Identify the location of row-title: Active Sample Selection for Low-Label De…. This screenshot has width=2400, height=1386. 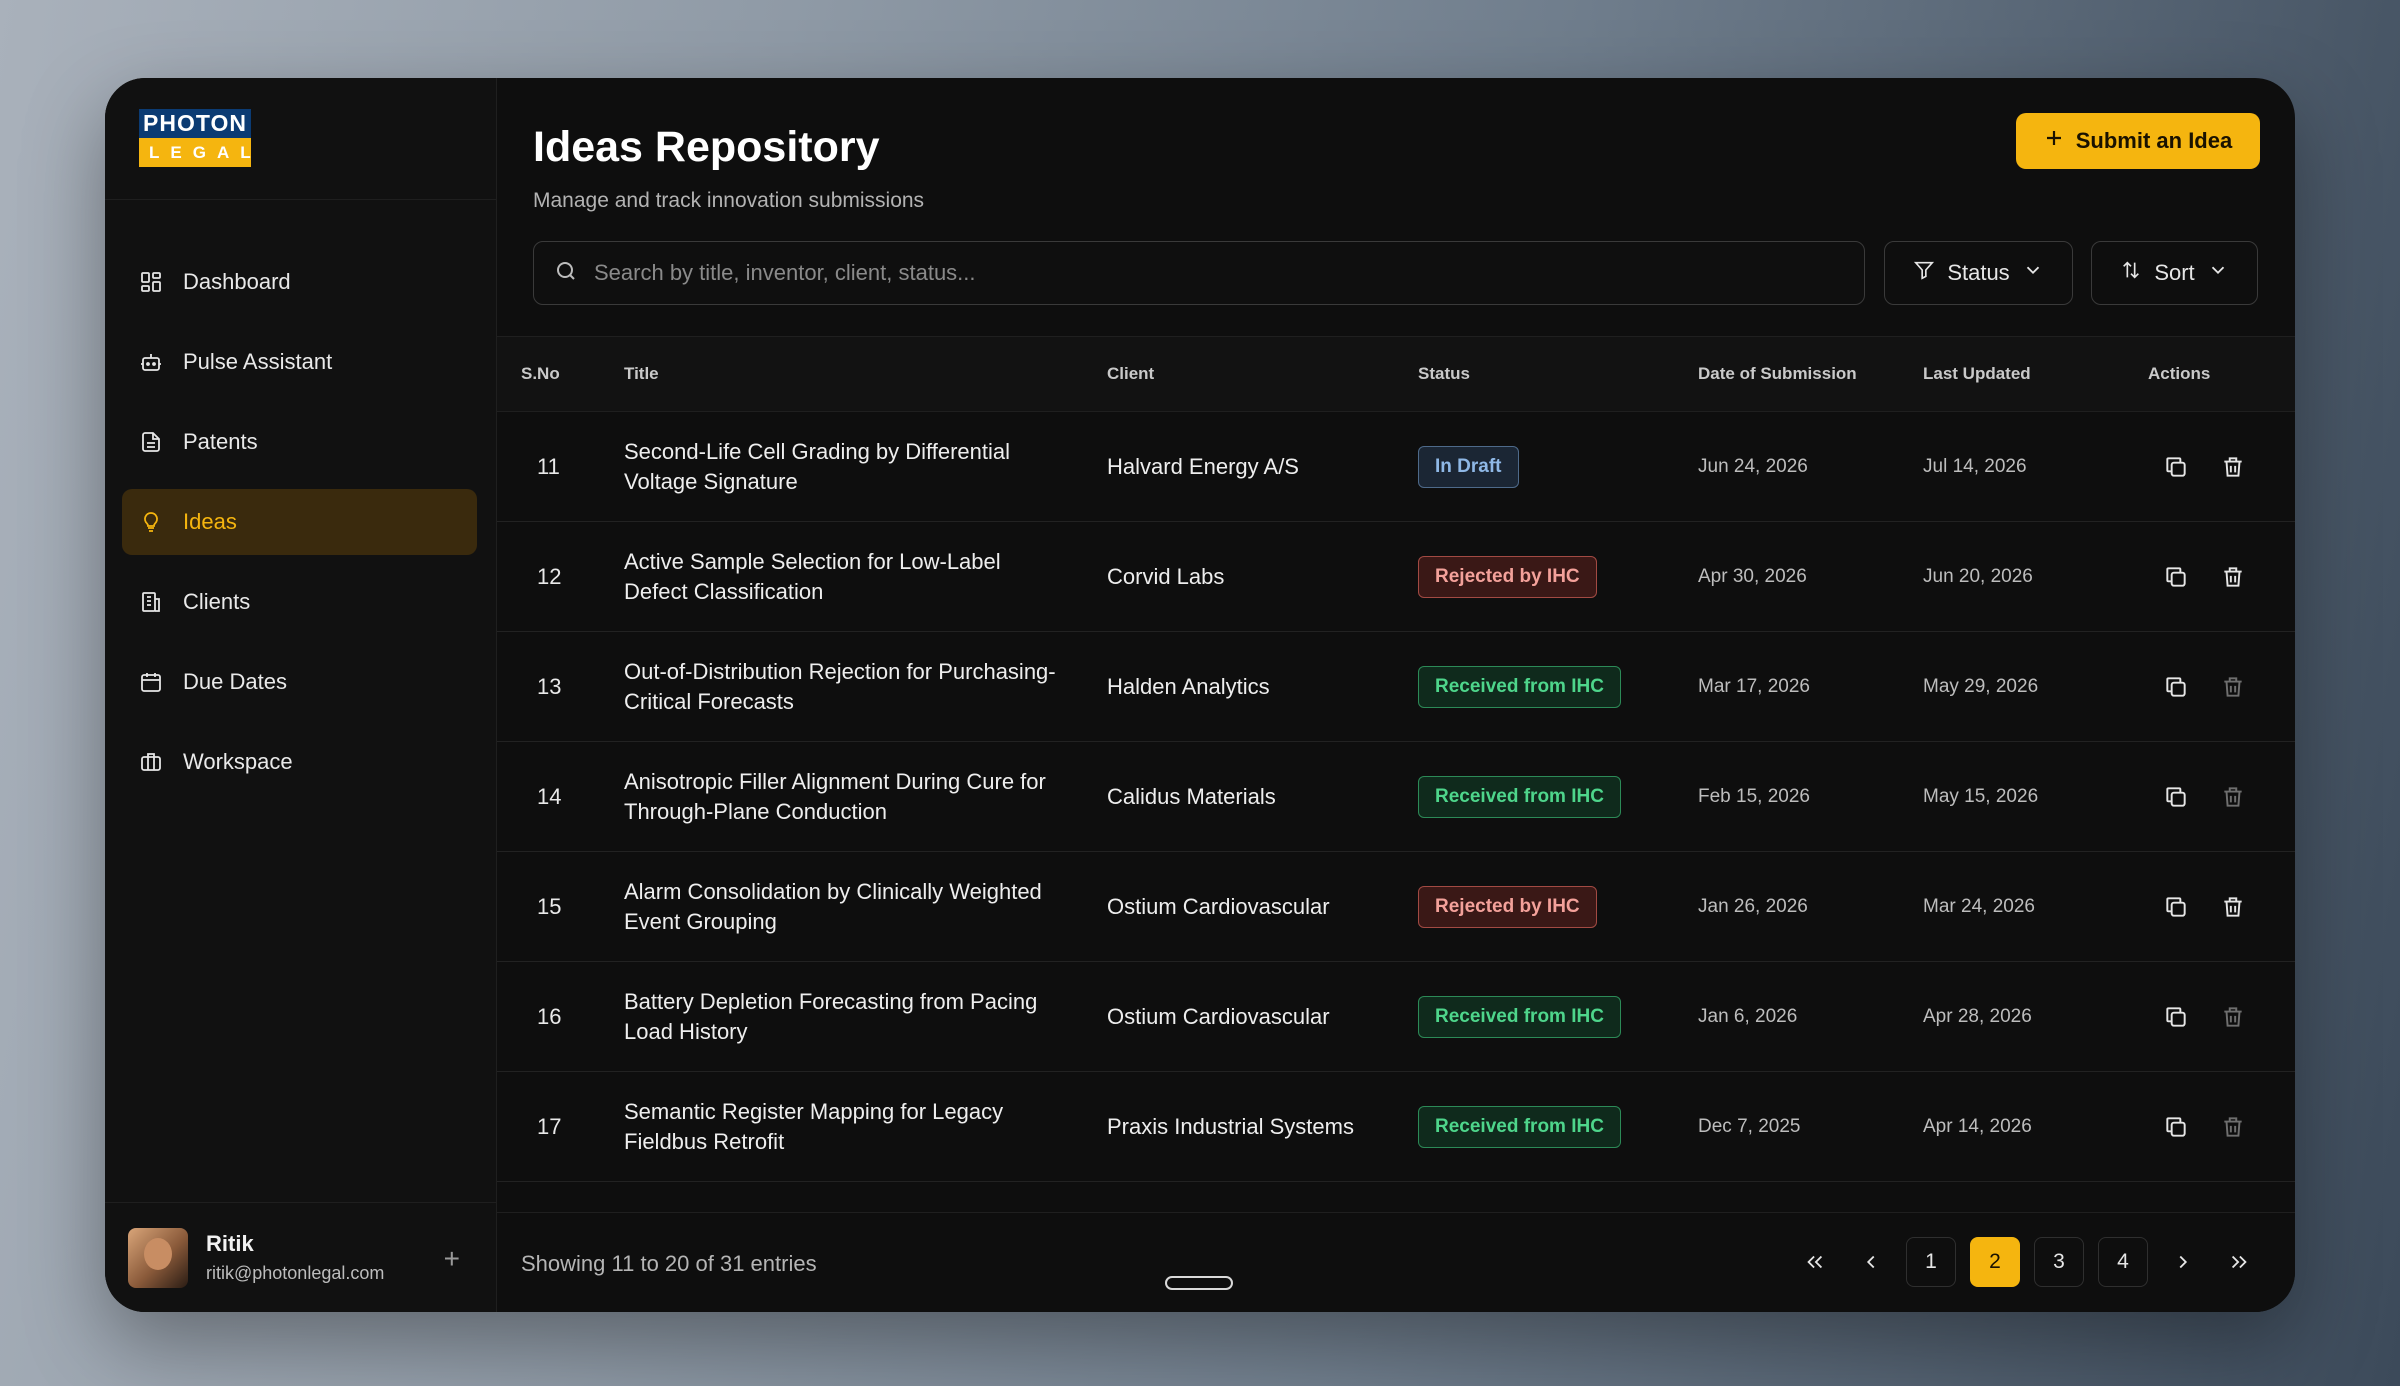
(844, 577).